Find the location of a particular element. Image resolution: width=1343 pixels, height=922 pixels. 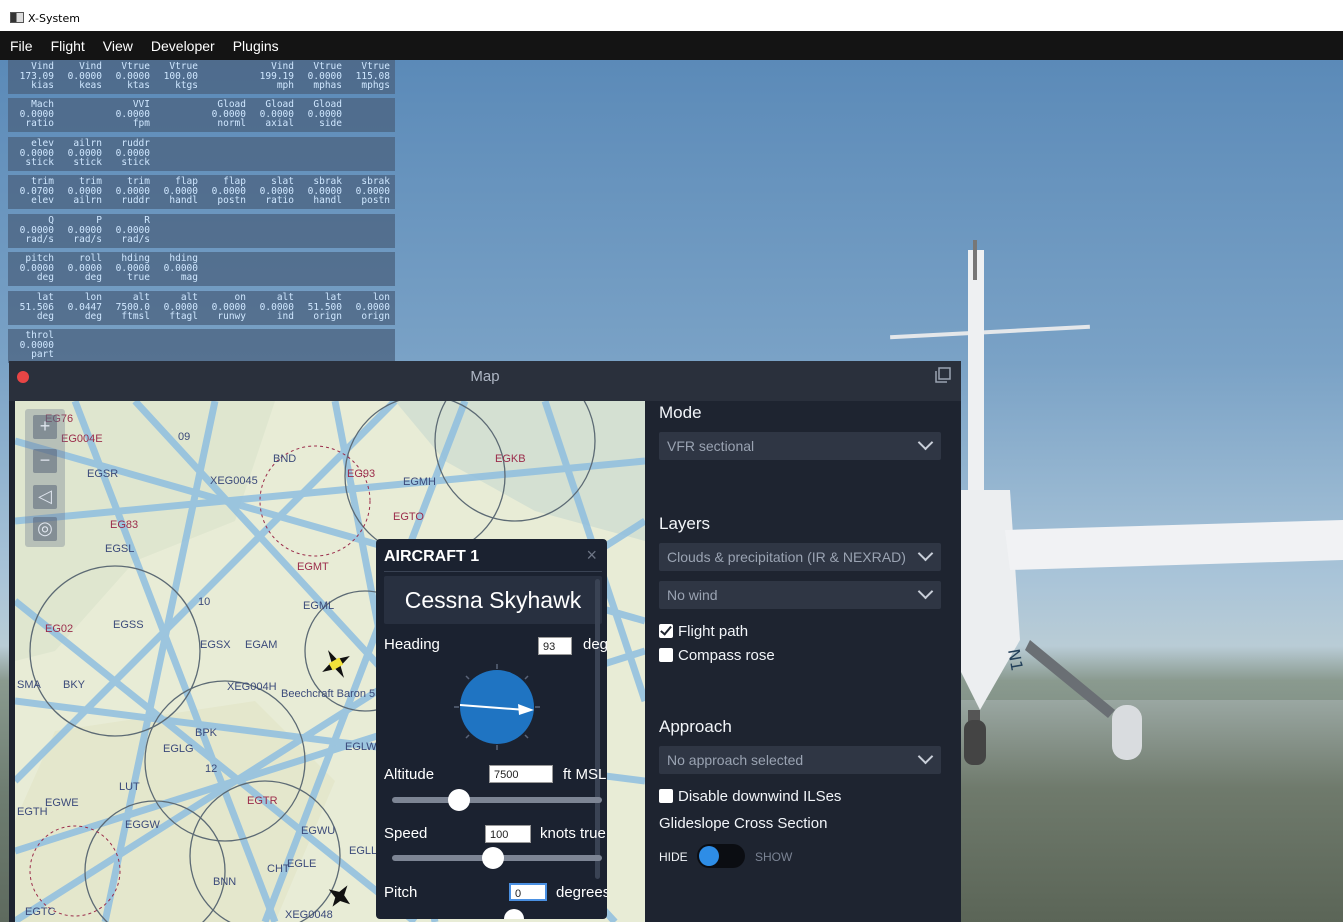

flight-path-checkbox is located at coordinates (666, 631).